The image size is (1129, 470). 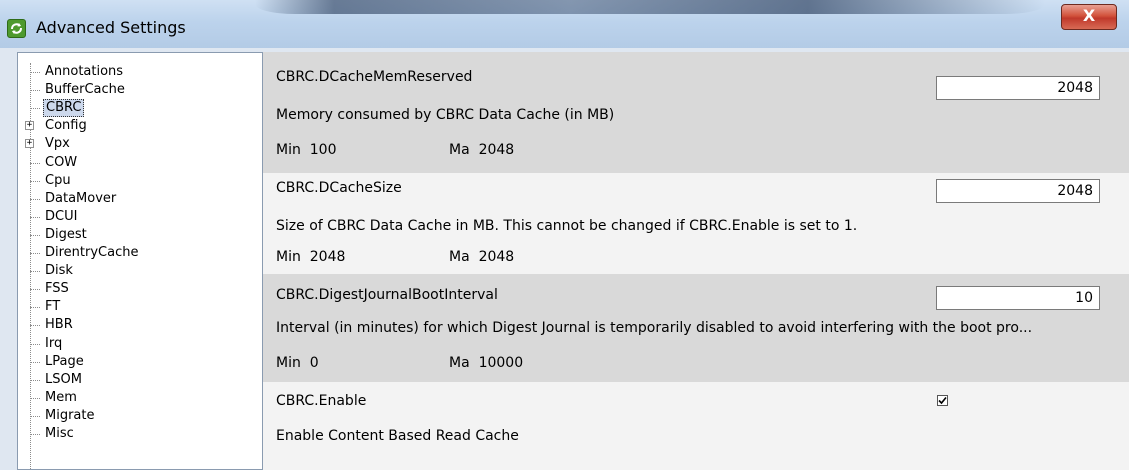 I want to click on window-title: Advanced Settings, so click(x=111, y=27).